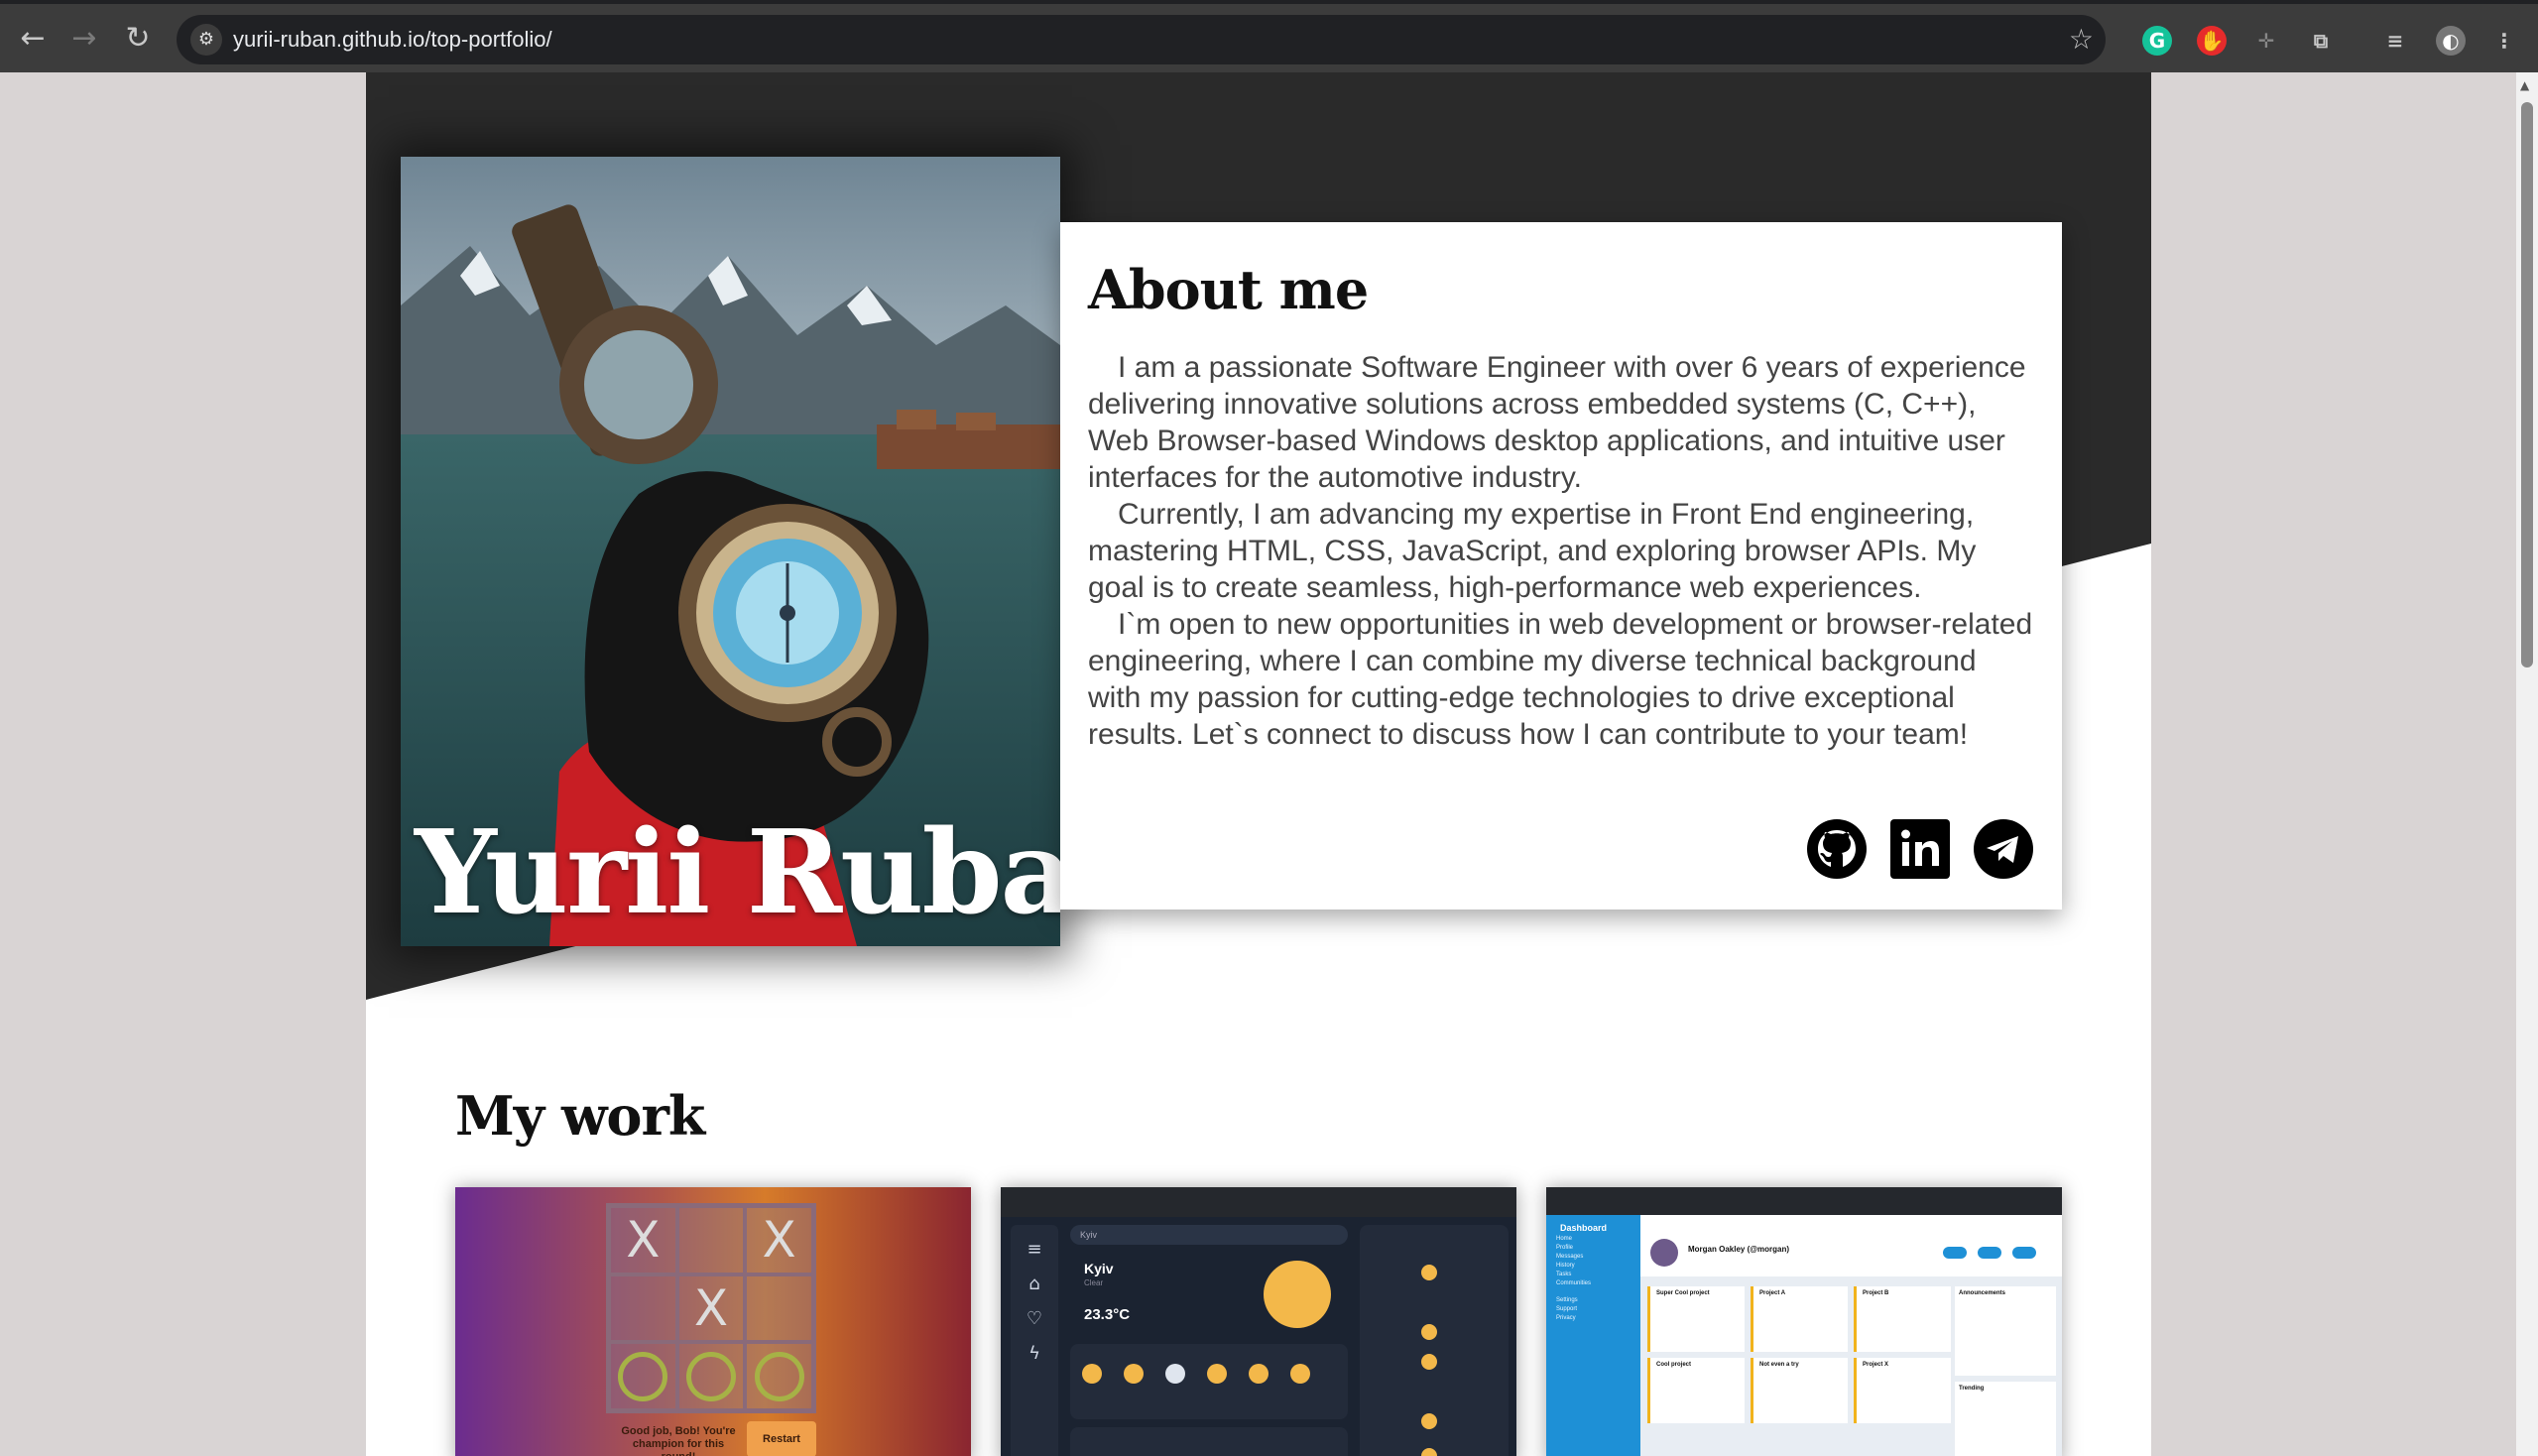 The width and height of the screenshot is (2538, 1456). What do you see at coordinates (1902, 1390) in the screenshot?
I see `dashboard-project: Project X` at bounding box center [1902, 1390].